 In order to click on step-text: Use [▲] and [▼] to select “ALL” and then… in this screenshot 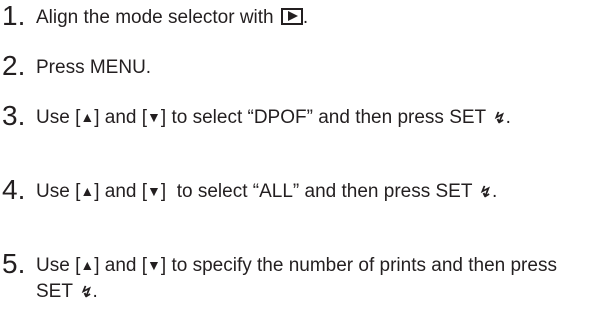, I will do `click(310, 192)`.